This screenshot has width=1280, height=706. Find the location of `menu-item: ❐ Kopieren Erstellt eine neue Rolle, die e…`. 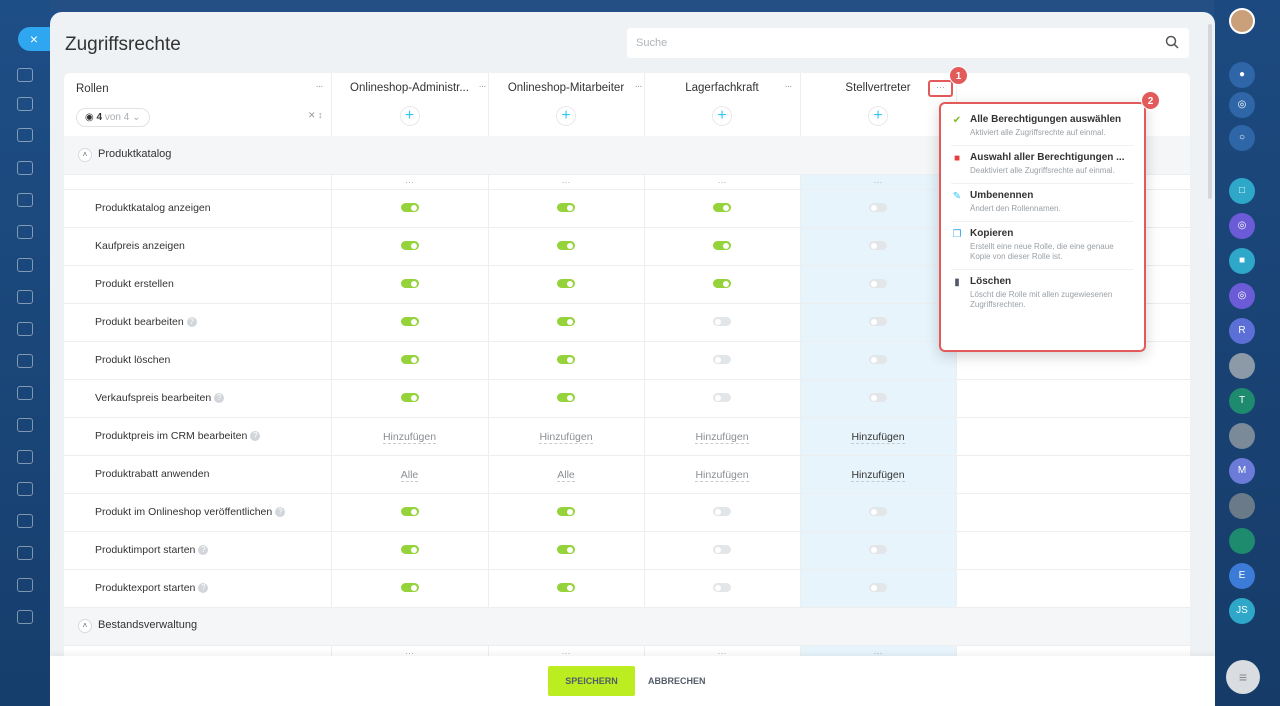

menu-item: ❐ Kopieren Erstellt eine neue Rolle, die e… is located at coordinates (1042, 246).